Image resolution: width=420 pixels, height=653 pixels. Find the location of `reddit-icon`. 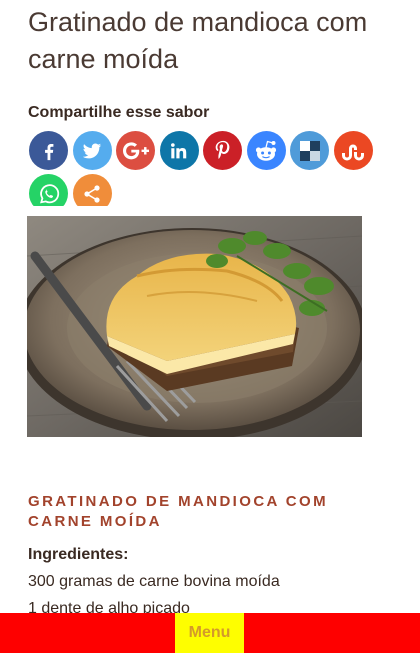

reddit-icon is located at coordinates (266, 150).